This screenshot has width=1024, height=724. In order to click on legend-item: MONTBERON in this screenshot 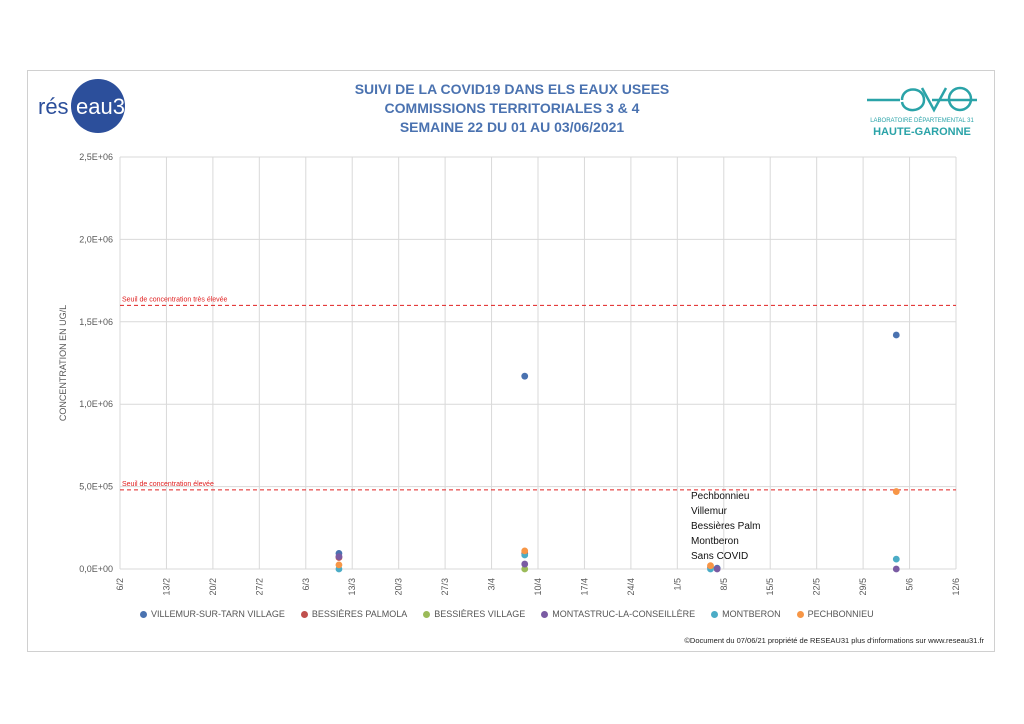, I will do `click(746, 614)`.